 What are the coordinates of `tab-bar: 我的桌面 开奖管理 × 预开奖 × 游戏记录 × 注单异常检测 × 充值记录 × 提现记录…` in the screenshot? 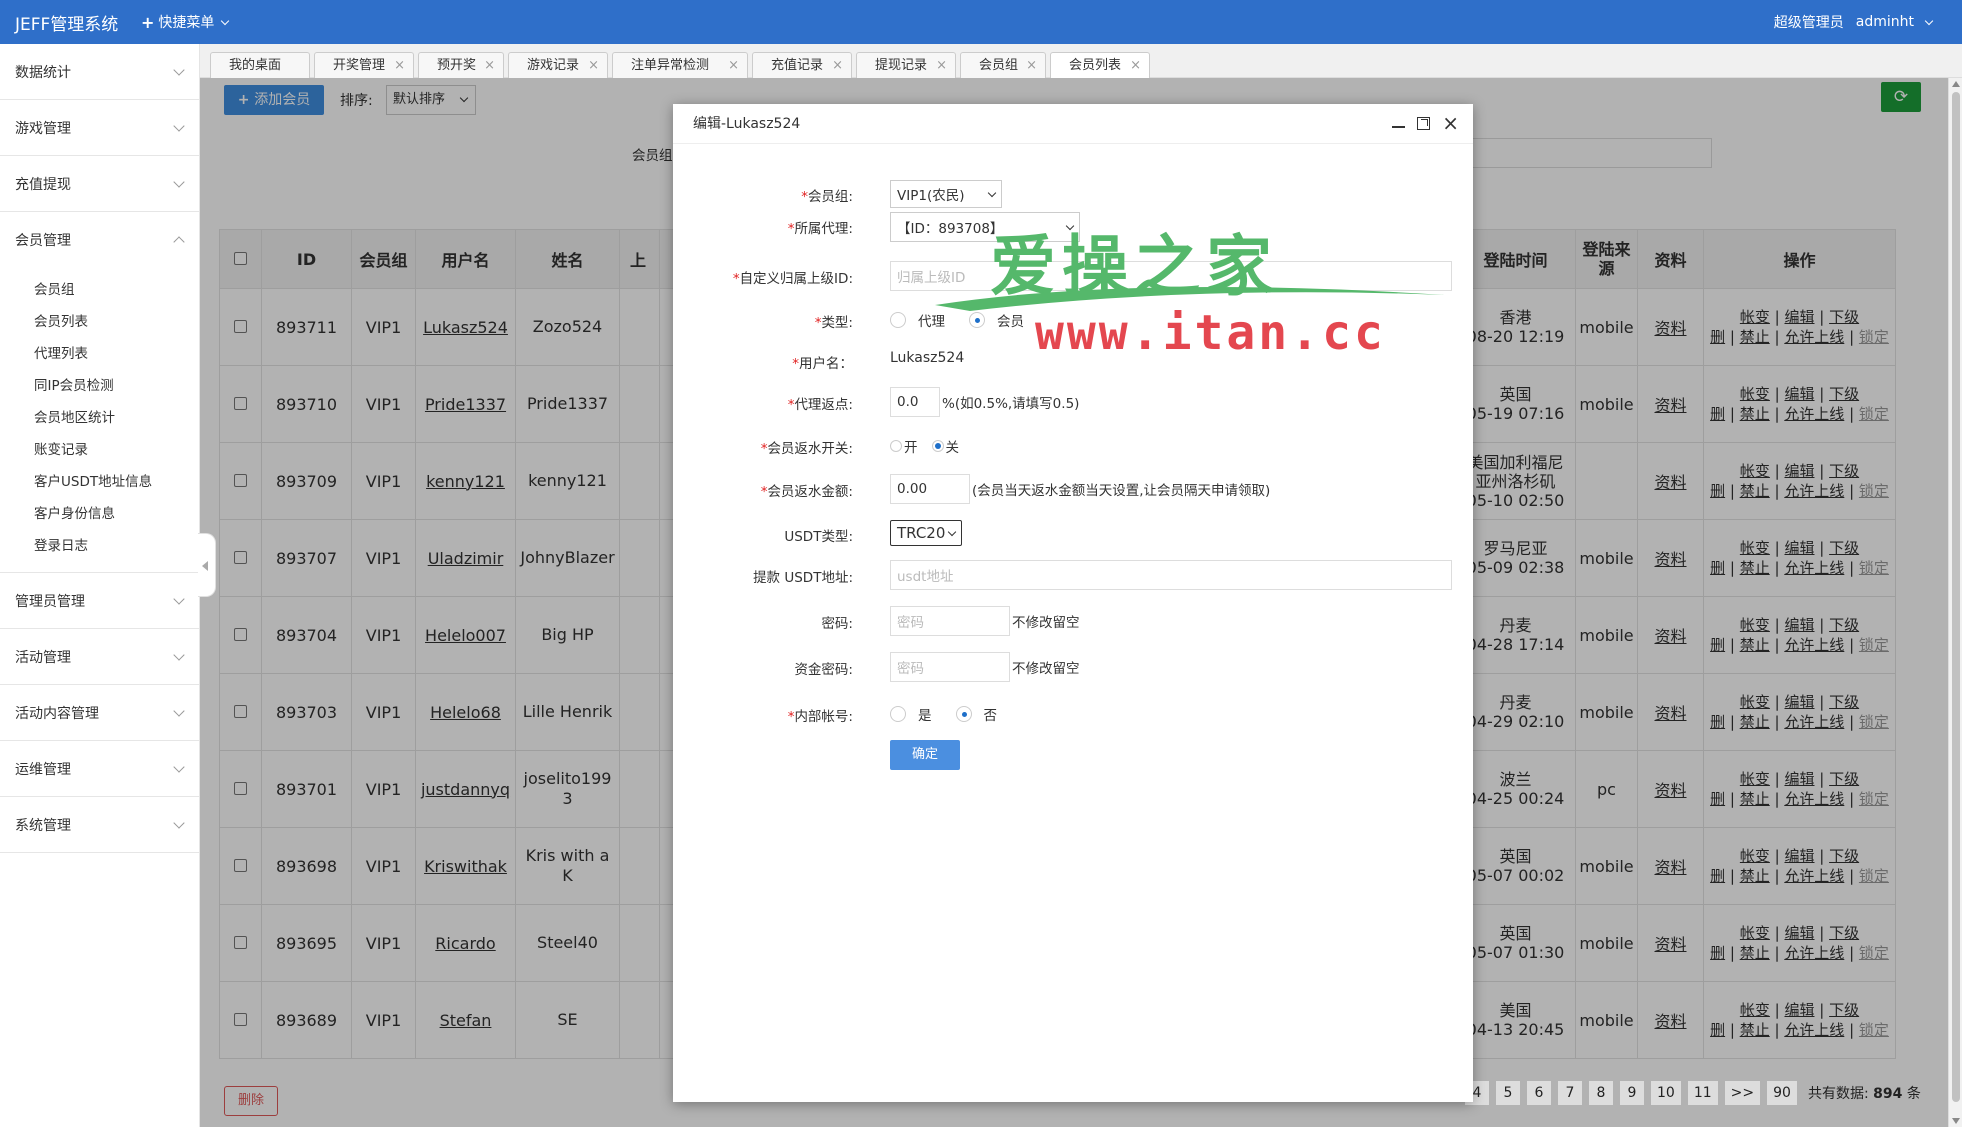 It's located at (1081, 61).